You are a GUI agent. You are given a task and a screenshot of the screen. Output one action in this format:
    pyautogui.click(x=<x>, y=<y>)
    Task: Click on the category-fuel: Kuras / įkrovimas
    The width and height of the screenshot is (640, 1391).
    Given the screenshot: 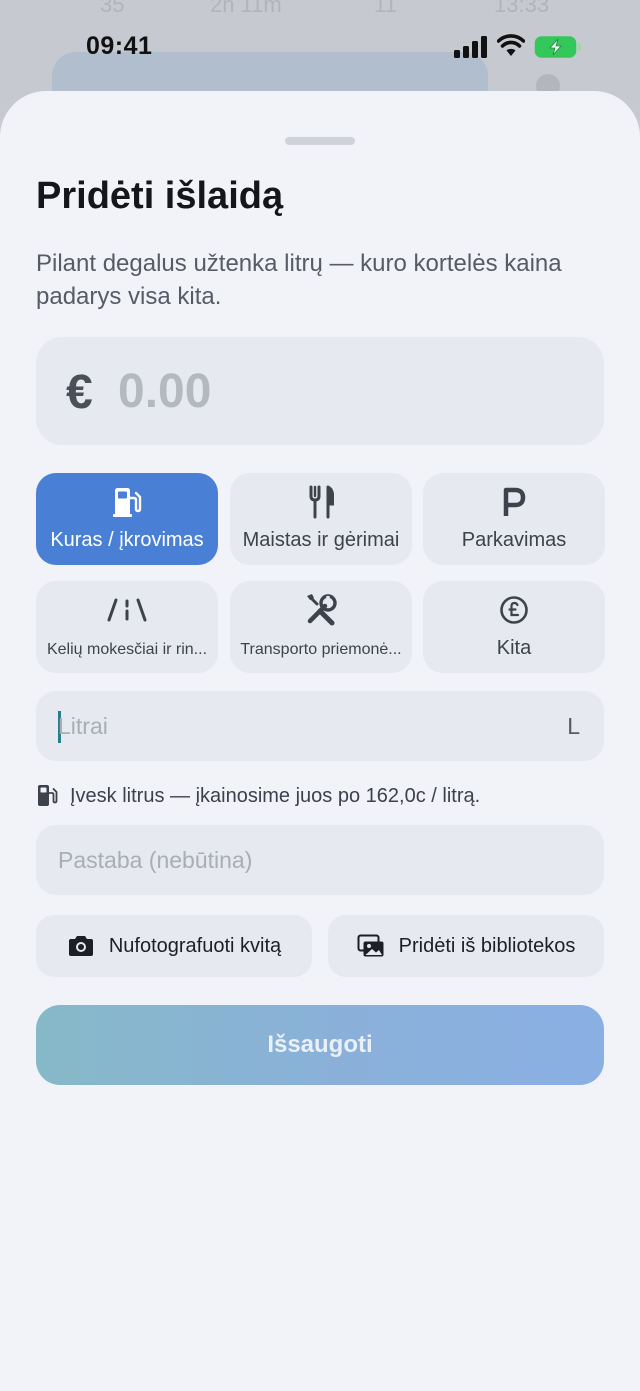 What is the action you would take?
    pyautogui.click(x=127, y=519)
    